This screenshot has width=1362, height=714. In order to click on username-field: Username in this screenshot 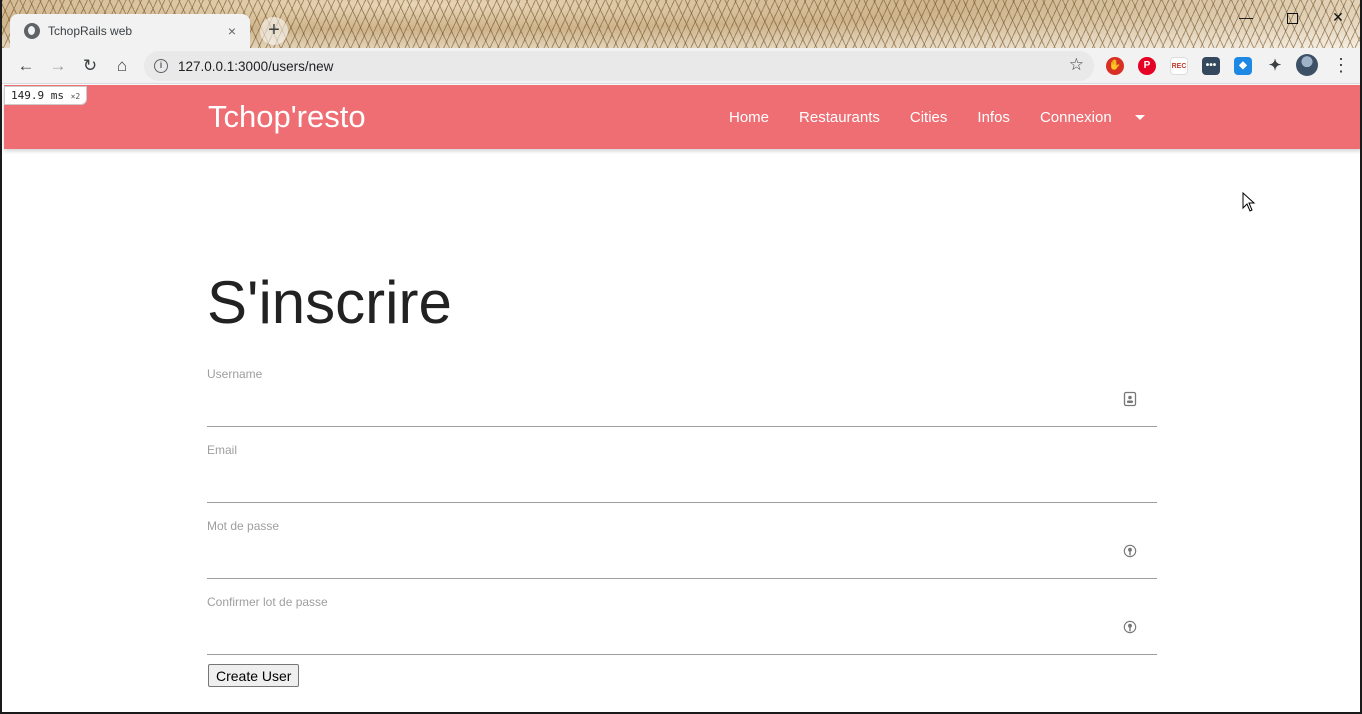, I will do `click(682, 397)`.